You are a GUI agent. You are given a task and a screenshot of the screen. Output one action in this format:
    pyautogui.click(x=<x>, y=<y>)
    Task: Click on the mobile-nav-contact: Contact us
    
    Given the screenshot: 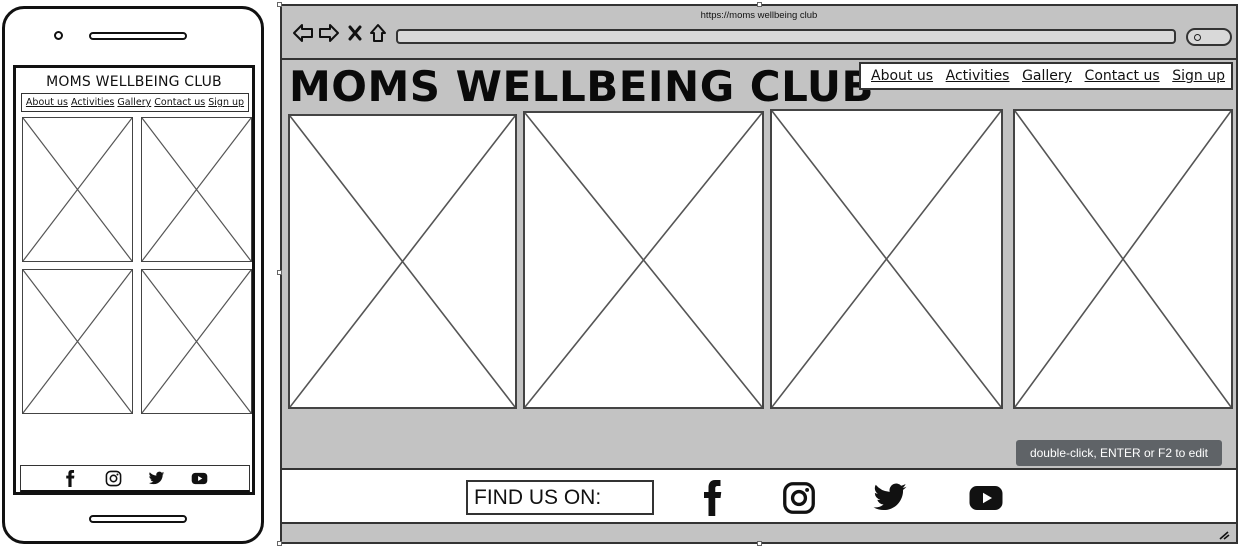 What is the action you would take?
    pyautogui.click(x=179, y=102)
    